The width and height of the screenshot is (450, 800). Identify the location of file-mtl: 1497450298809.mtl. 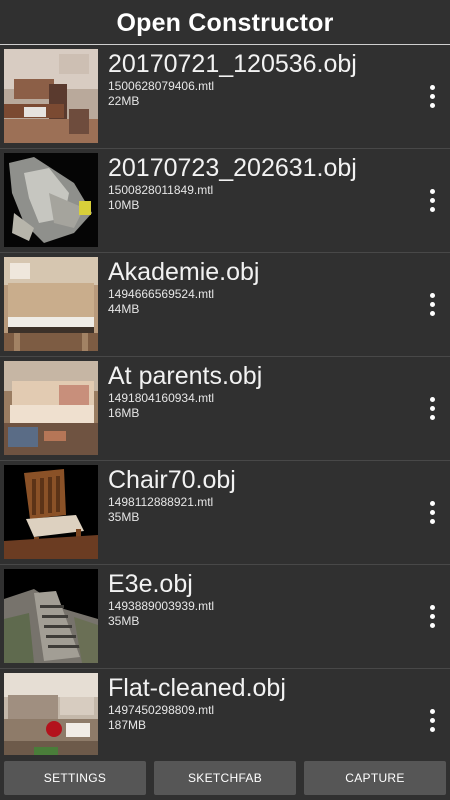
(161, 710).